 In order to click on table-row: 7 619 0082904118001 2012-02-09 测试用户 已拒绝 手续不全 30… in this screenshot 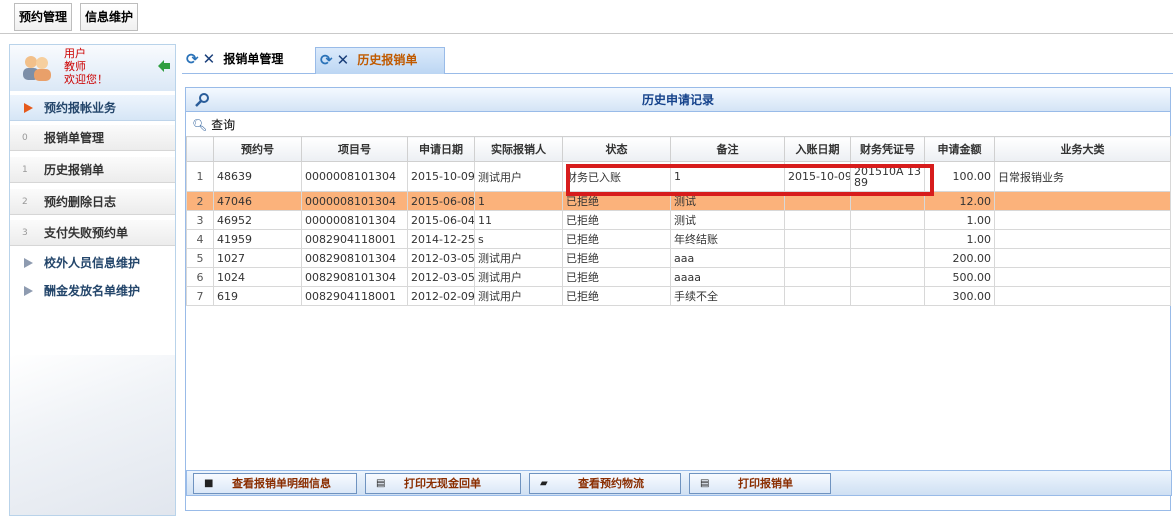, I will do `click(678, 296)`.